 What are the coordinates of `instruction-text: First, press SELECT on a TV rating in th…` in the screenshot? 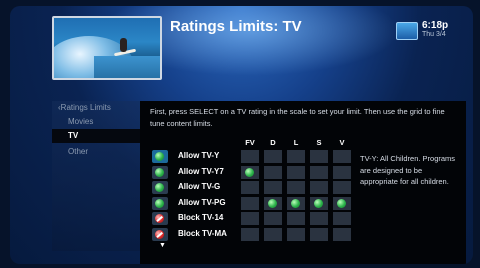 It's located at (297, 117).